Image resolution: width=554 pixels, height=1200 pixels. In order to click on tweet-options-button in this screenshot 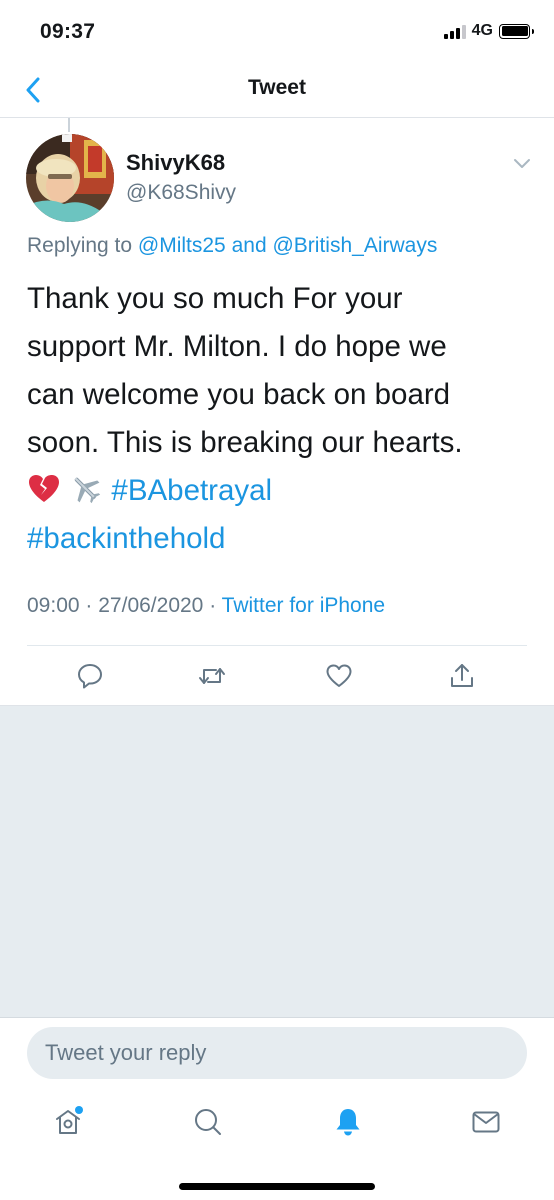, I will do `click(522, 164)`.